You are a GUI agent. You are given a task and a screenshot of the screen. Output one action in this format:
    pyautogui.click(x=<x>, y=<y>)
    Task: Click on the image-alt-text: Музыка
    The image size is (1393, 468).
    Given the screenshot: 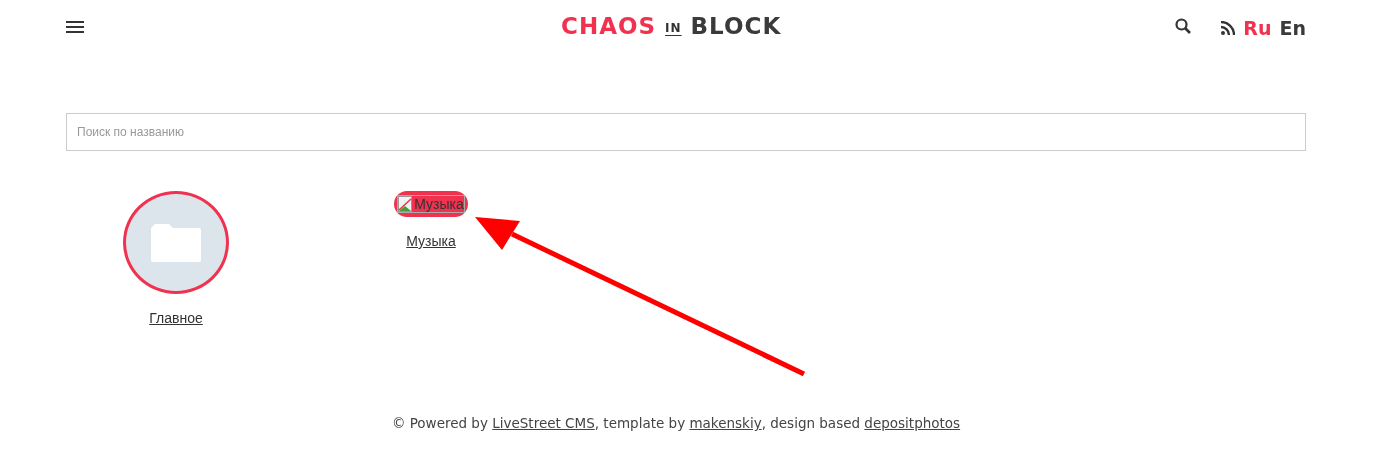 What is the action you would take?
    pyautogui.click(x=439, y=204)
    